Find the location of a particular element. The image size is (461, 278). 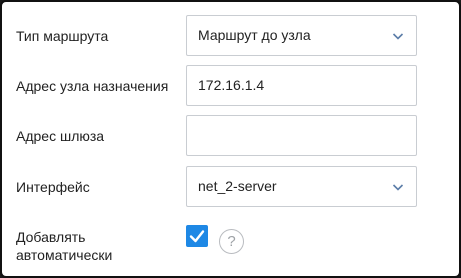

interface-label: Интерфейс is located at coordinates (53, 187).